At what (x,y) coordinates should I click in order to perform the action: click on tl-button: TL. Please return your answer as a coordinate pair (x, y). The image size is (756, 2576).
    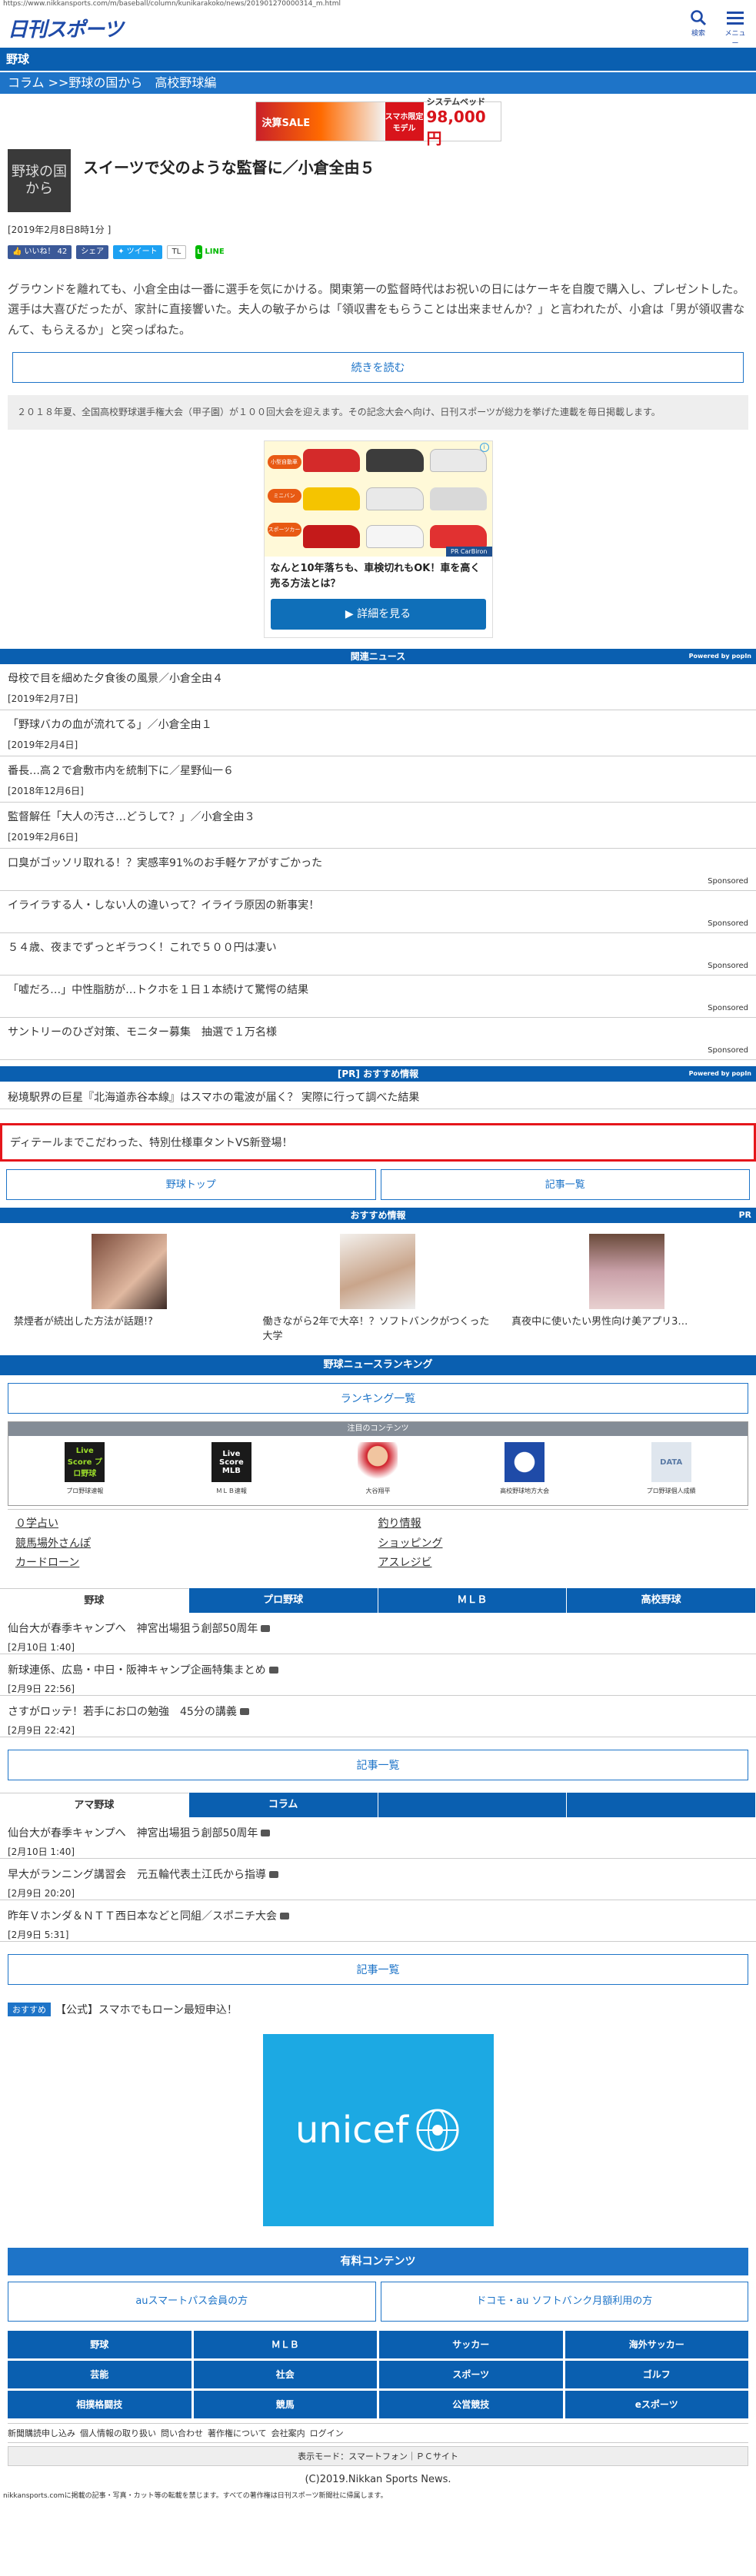
    Looking at the image, I should click on (176, 252).